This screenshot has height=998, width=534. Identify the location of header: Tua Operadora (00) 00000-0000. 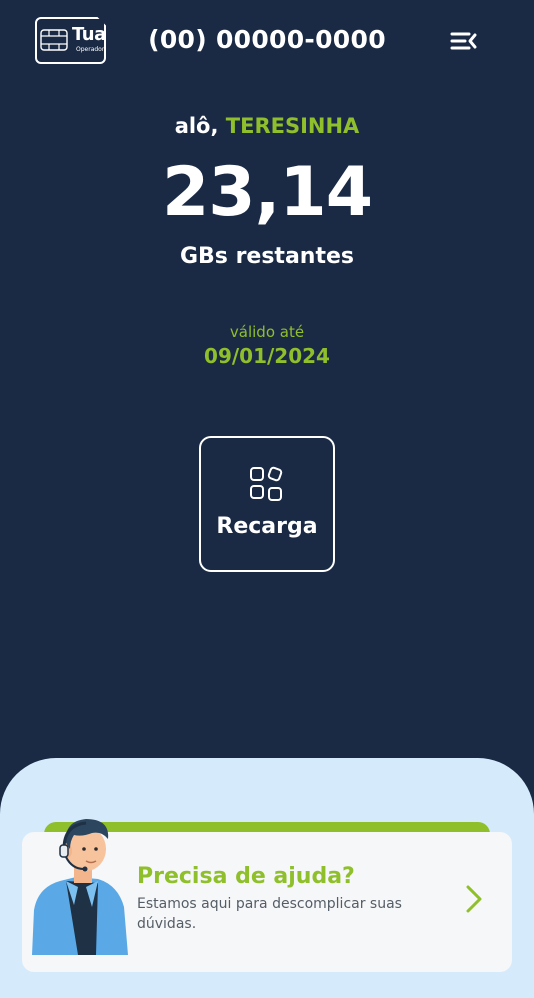
(267, 41).